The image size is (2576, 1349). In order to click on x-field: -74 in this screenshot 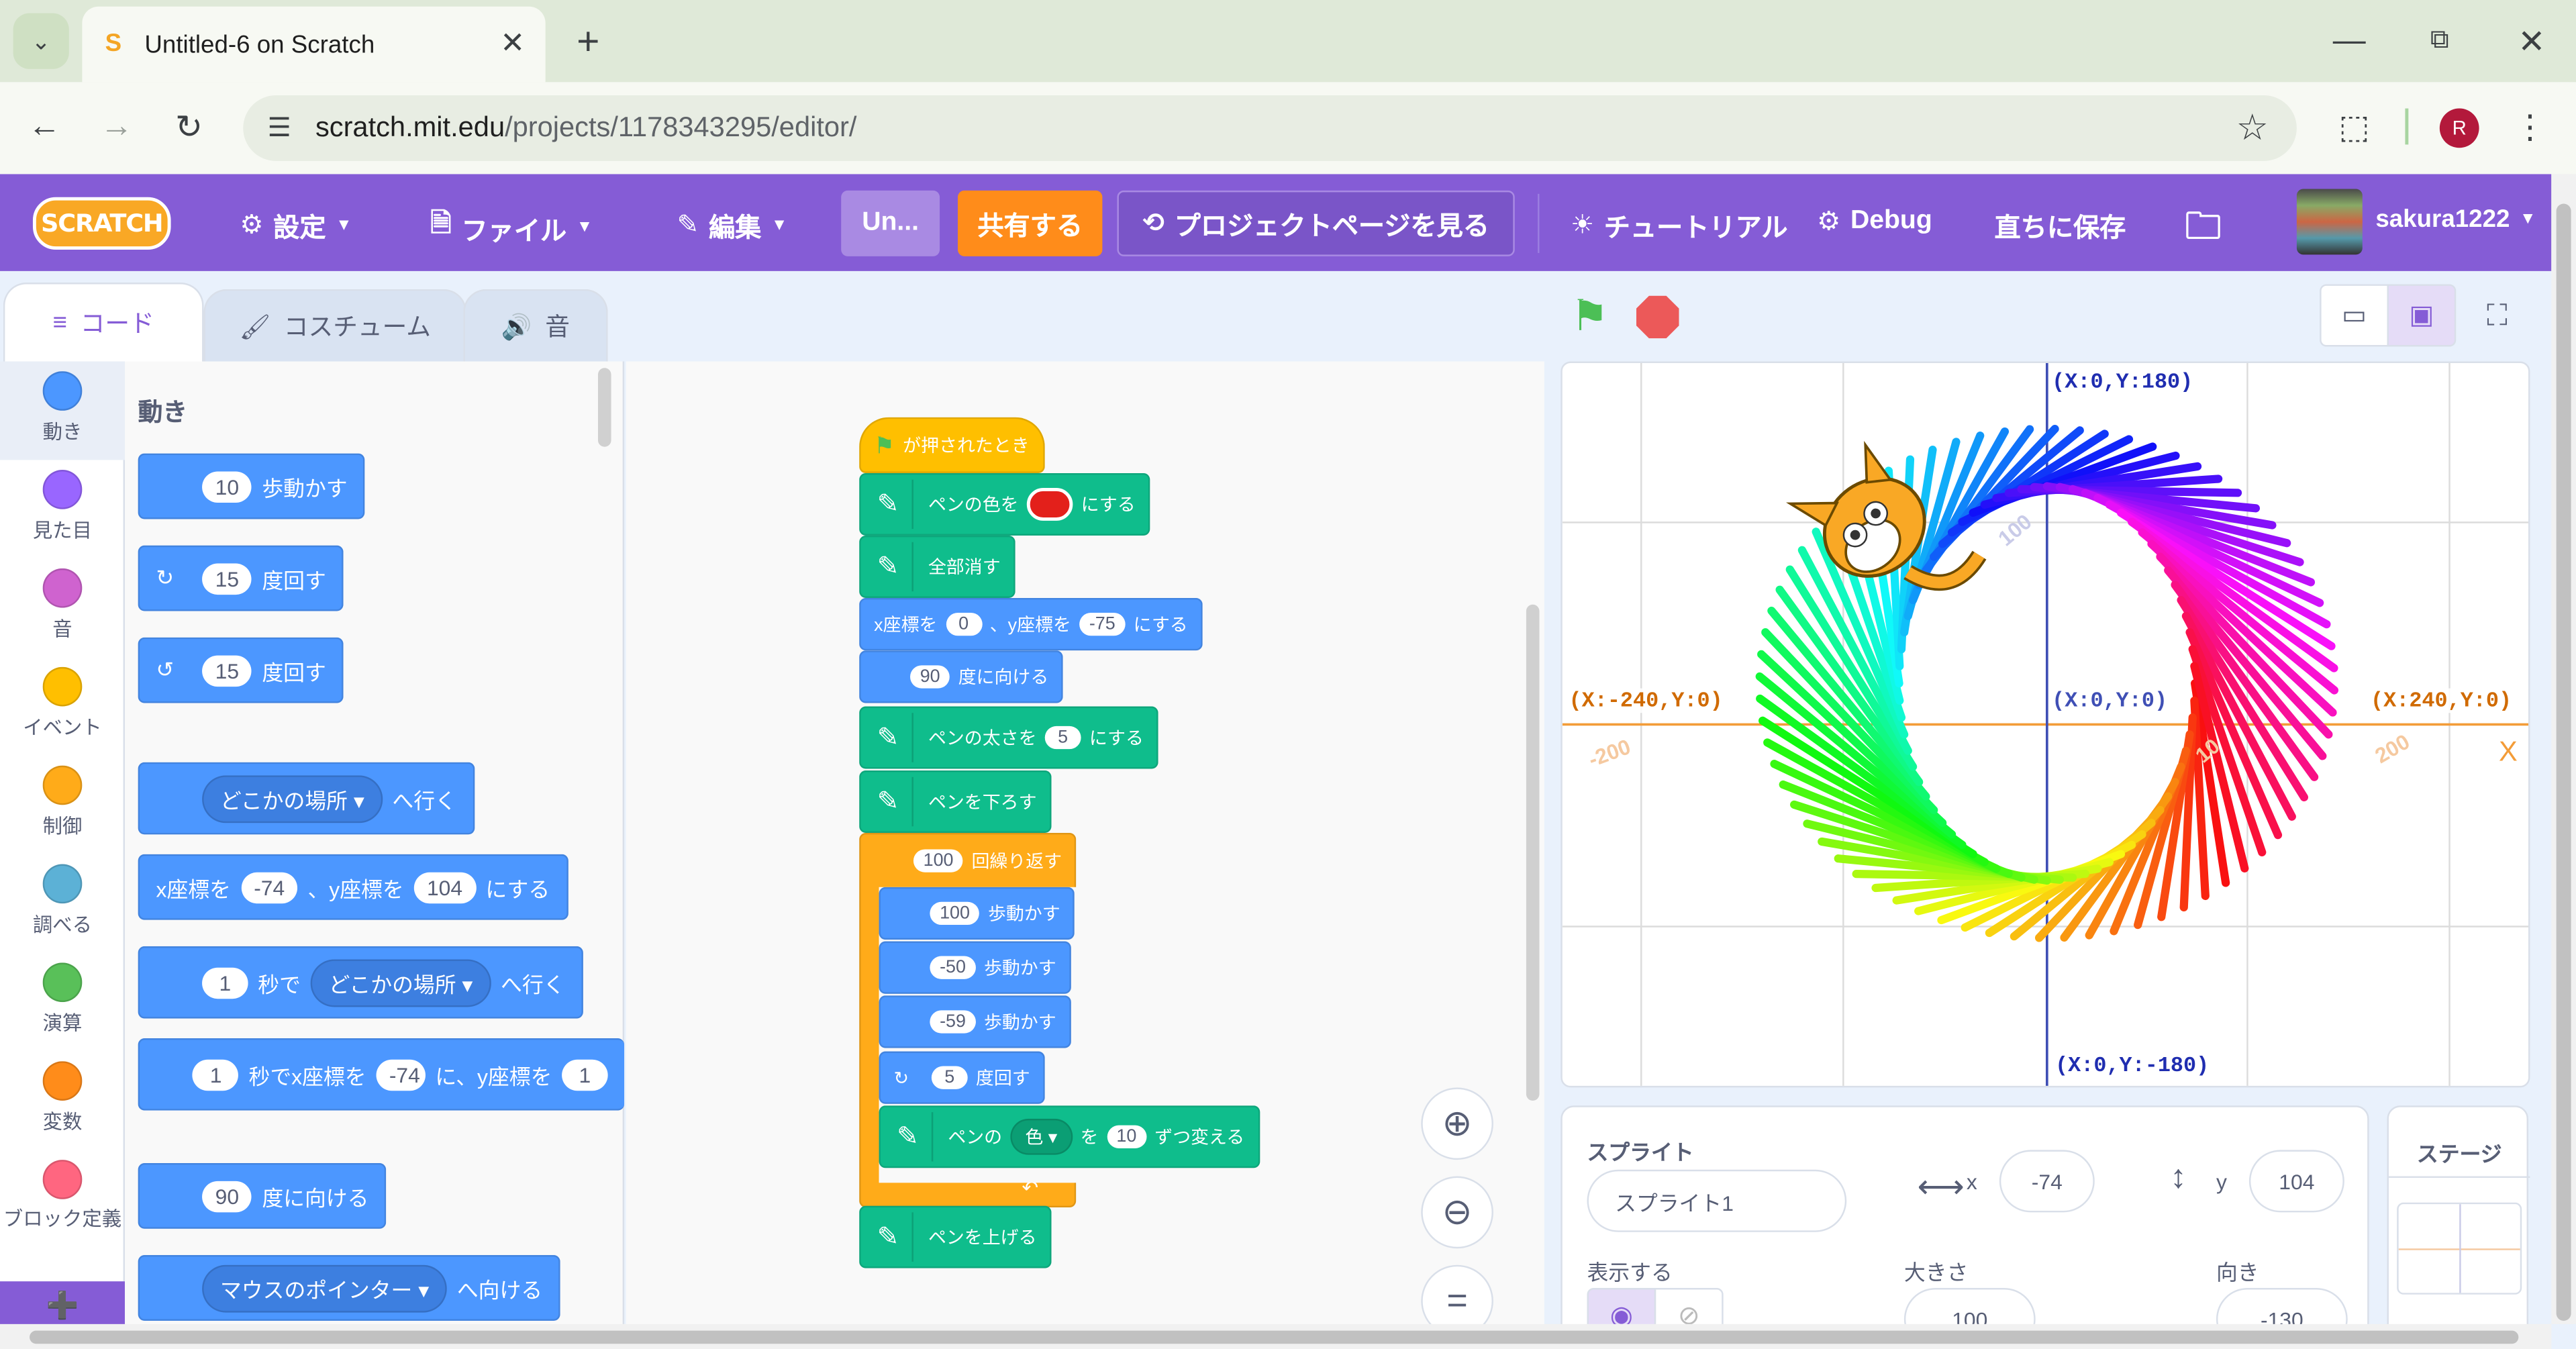, I will do `click(2047, 1181)`.